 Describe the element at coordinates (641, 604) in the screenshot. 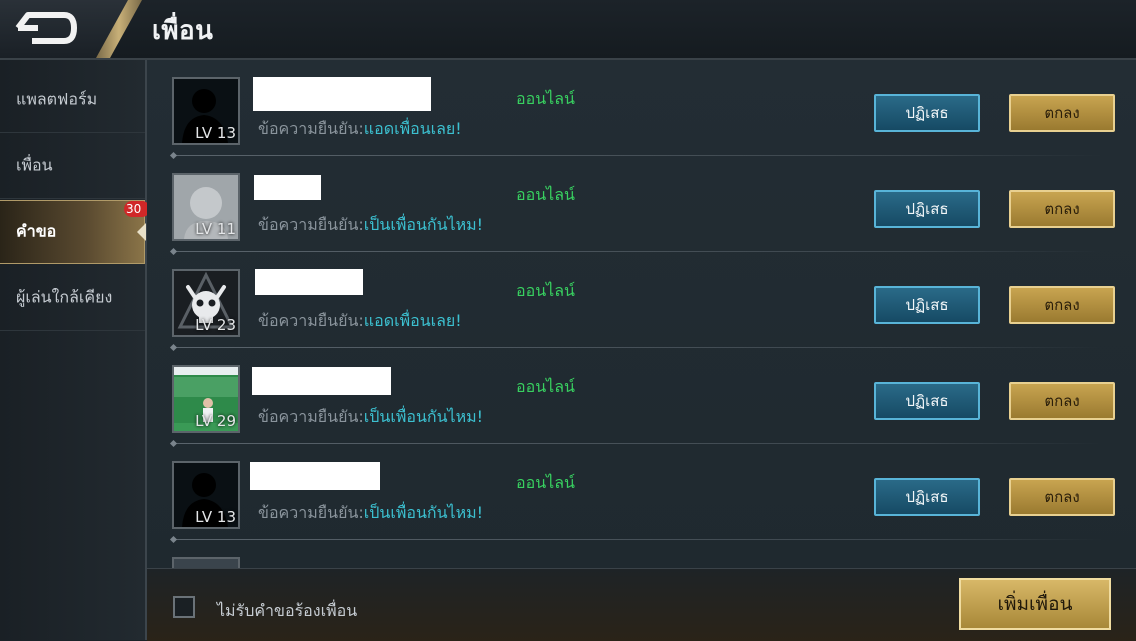

I see `bottom-bar: ไม่รับคำขอร้องเพื่อน เพิ่มเพื่อน` at that location.